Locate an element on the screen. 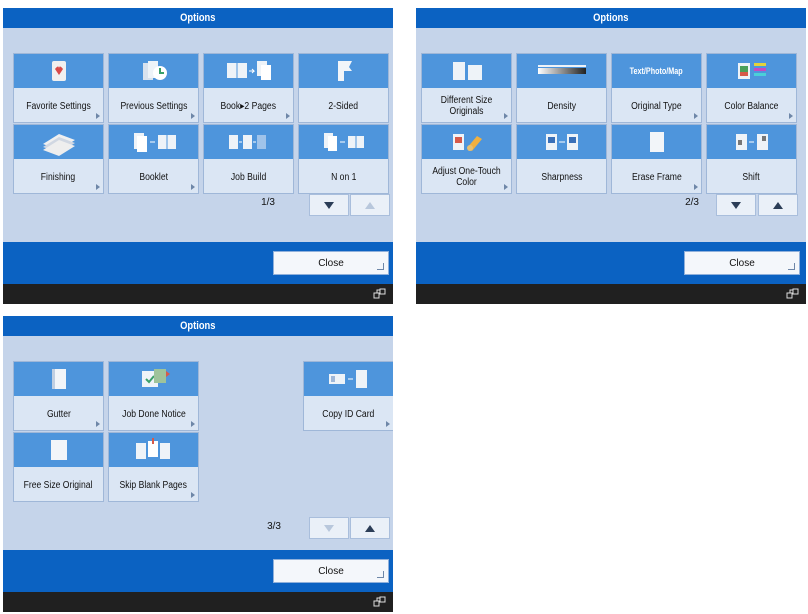 The image size is (808, 614). tile-label: Finishing is located at coordinates (58, 177).